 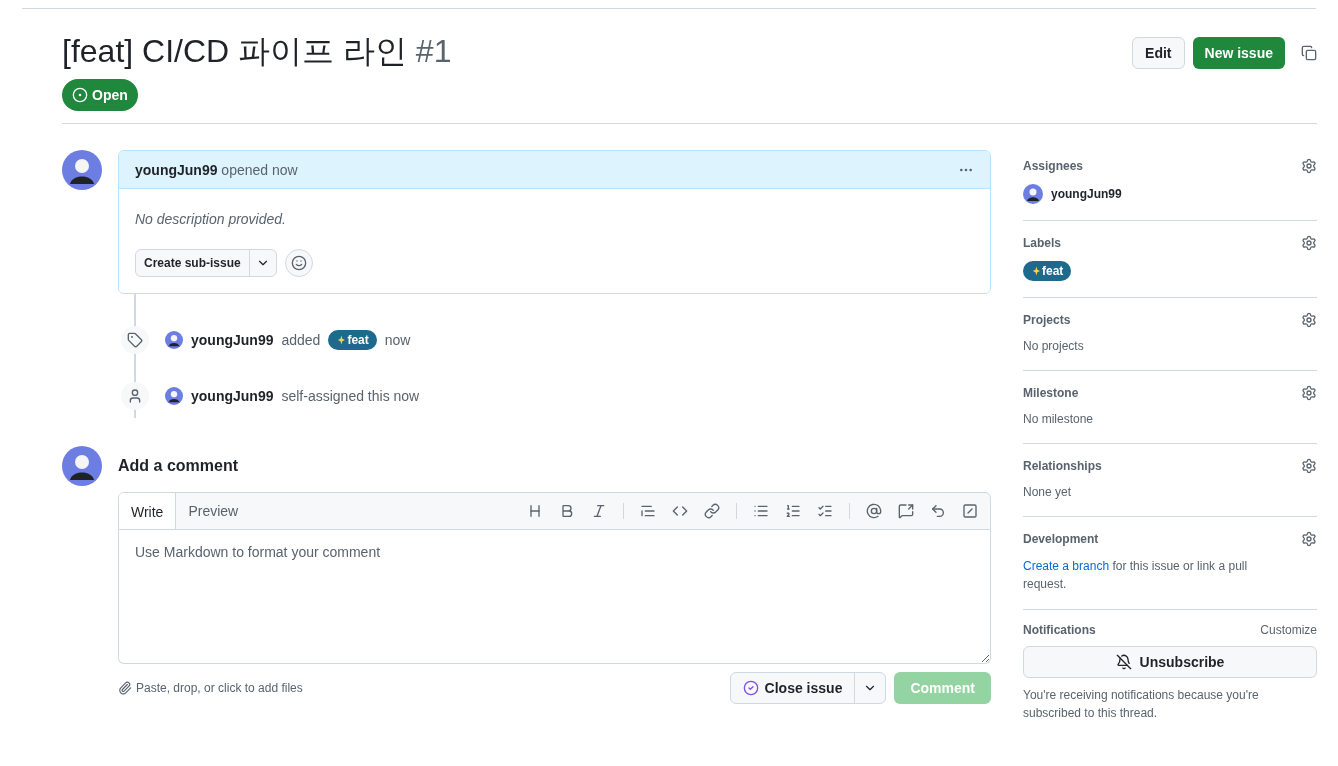 What do you see at coordinates (1136, 575) in the screenshot?
I see `development-text: Create a branch for this issue or link a pull request.` at bounding box center [1136, 575].